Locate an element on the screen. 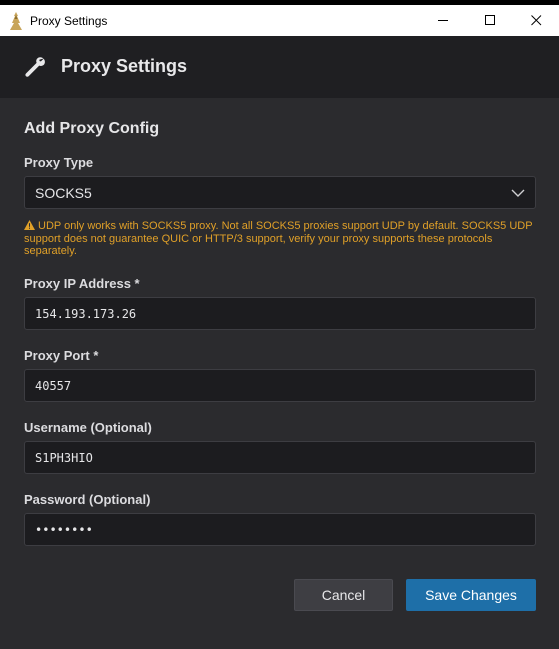 Image resolution: width=559 pixels, height=649 pixels. page-title: Proxy Settings is located at coordinates (124, 66).